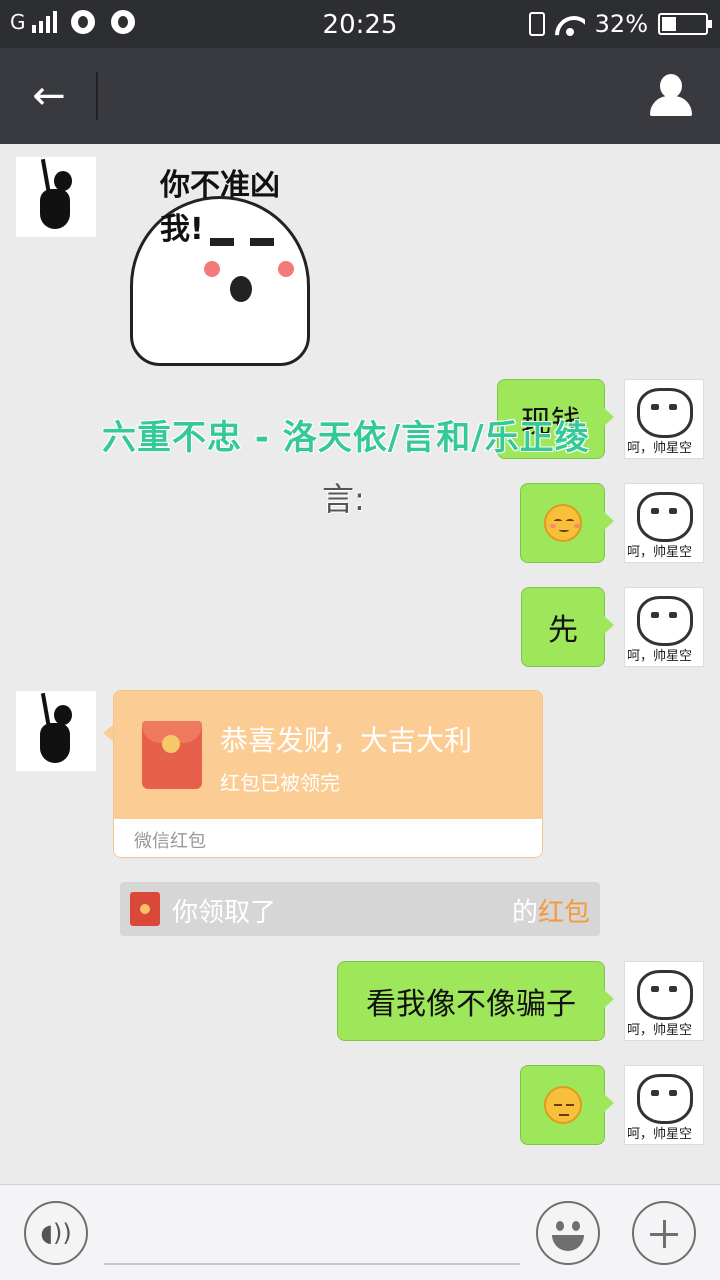  I want to click on self-text-bubble: 先, so click(567, 627).